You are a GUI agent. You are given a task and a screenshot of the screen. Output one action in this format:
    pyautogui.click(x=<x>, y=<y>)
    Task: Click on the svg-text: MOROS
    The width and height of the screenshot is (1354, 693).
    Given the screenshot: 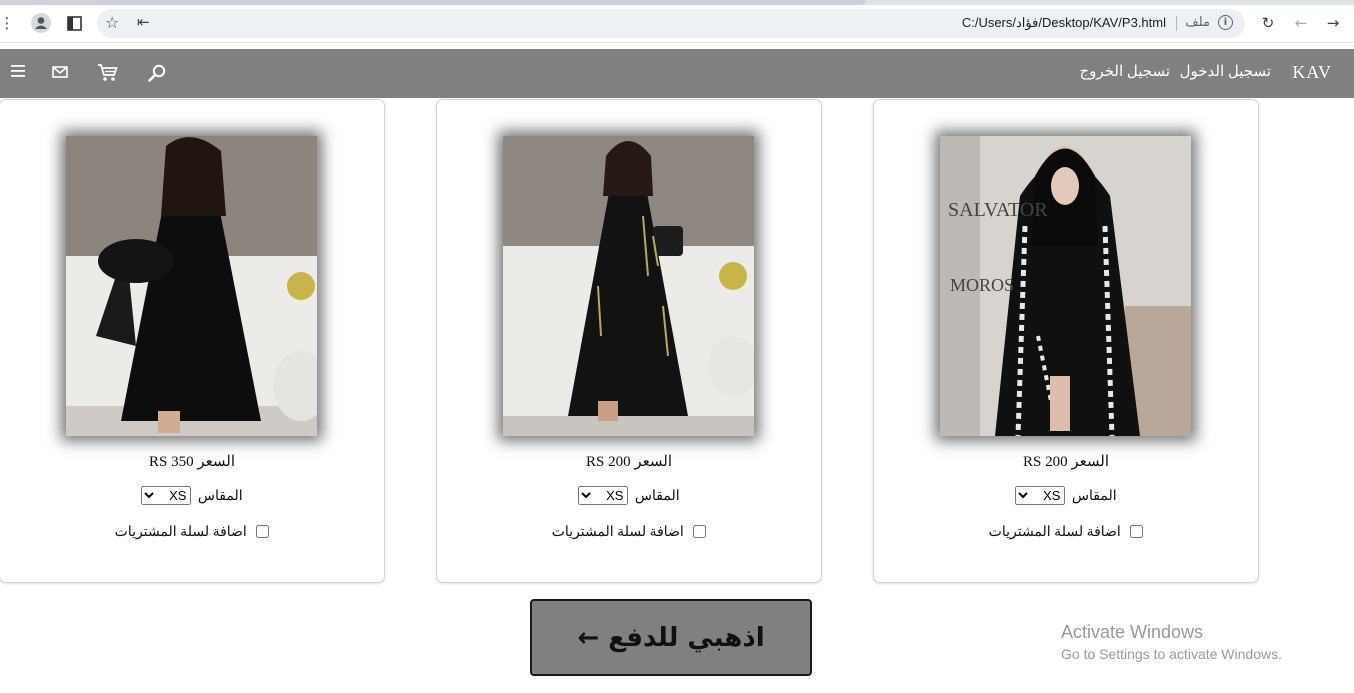 What is the action you would take?
    pyautogui.click(x=982, y=285)
    